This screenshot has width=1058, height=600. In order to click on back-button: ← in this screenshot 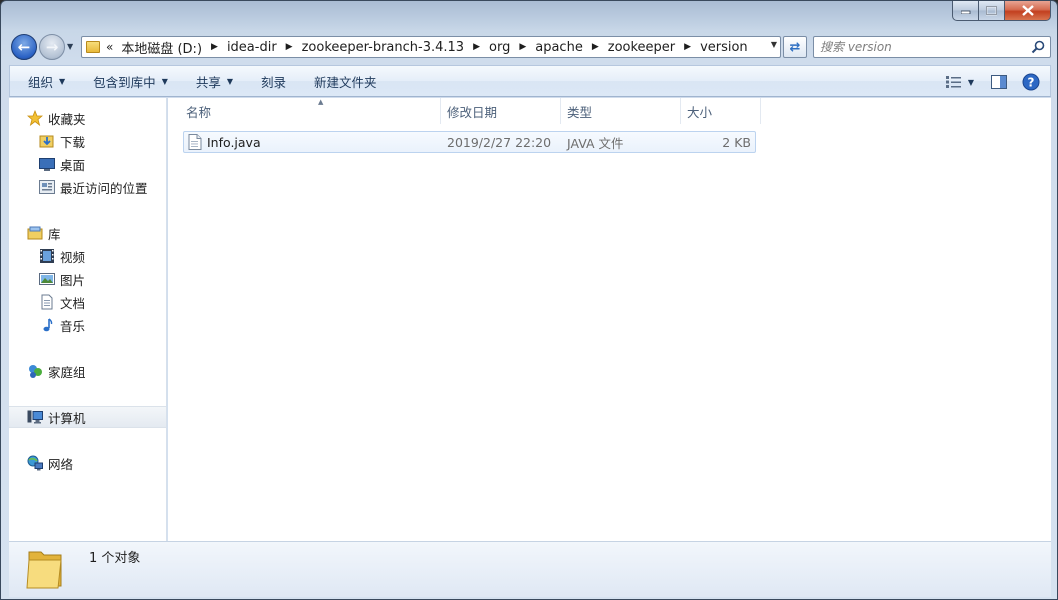, I will do `click(24, 47)`.